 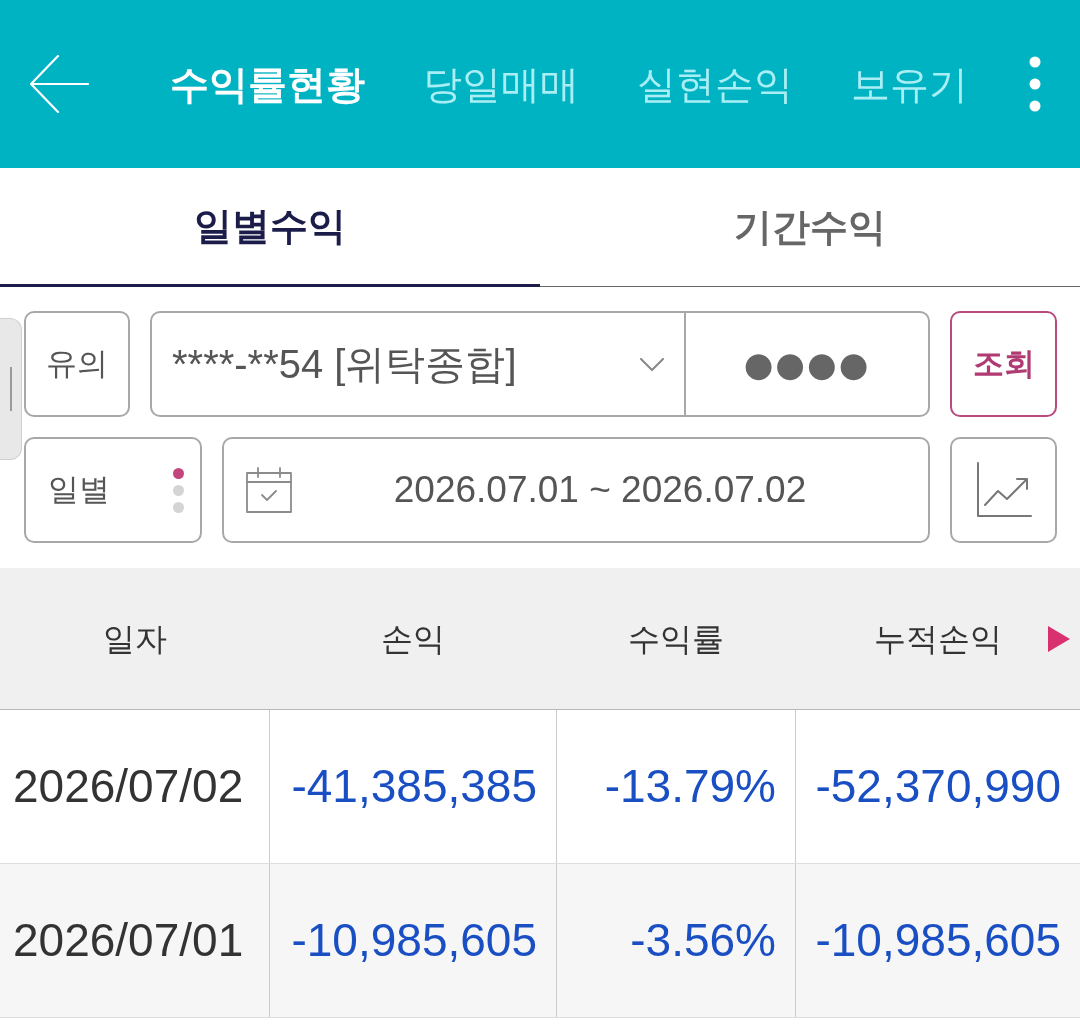 What do you see at coordinates (412, 639) in the screenshot?
I see `column-header: 손익` at bounding box center [412, 639].